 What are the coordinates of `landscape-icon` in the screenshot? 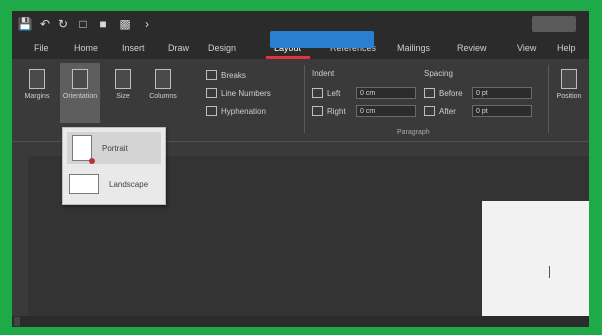 It's located at (84, 184).